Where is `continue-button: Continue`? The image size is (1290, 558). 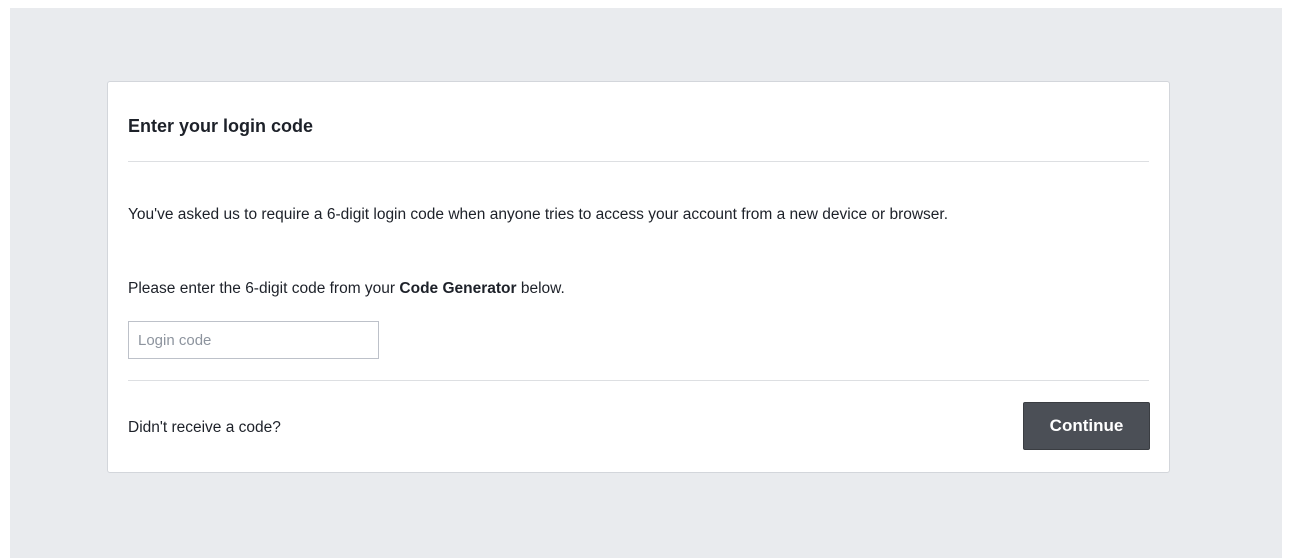 continue-button: Continue is located at coordinates (1086, 426).